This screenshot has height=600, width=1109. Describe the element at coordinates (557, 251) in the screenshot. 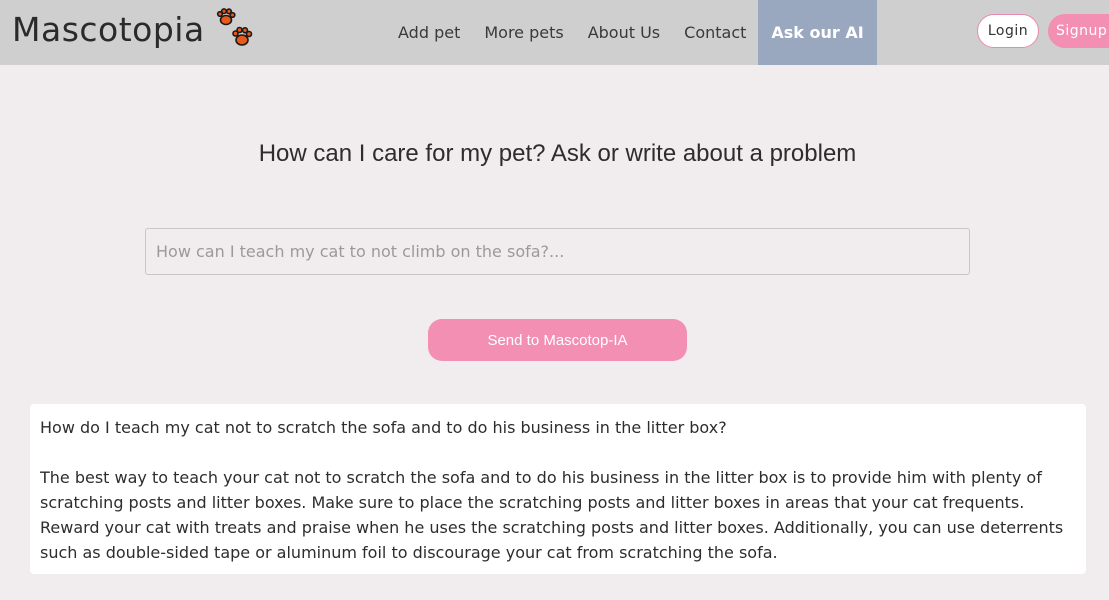

I see `question-input` at that location.